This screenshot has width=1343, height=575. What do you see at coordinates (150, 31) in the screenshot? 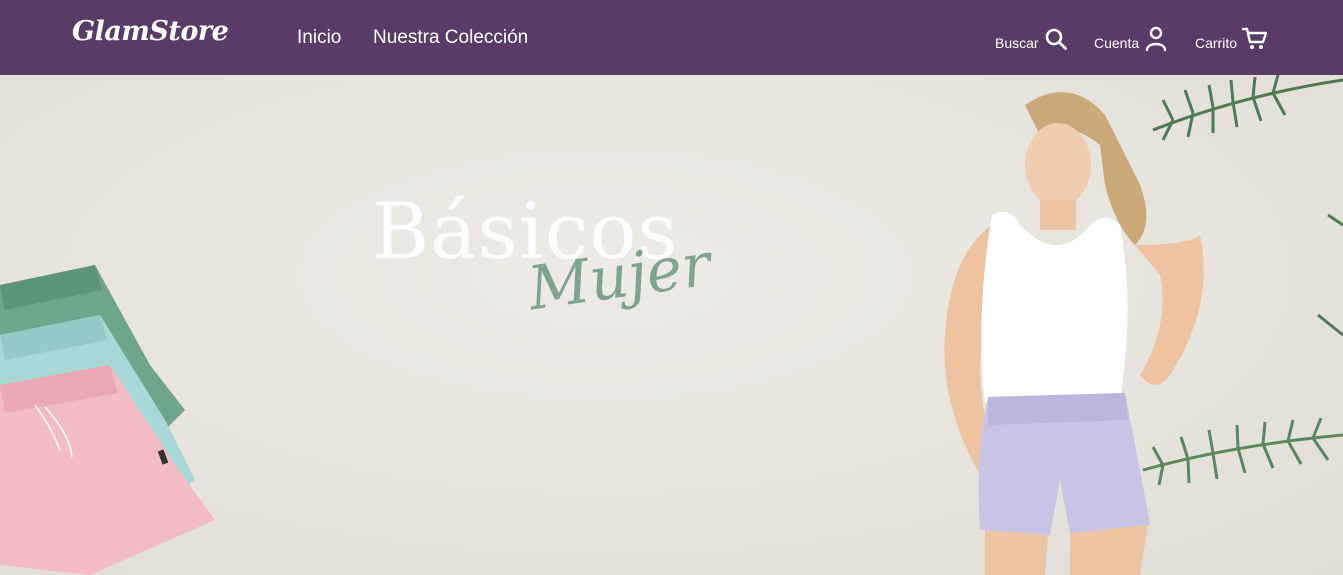
I see `brand-logo: GlamStore` at bounding box center [150, 31].